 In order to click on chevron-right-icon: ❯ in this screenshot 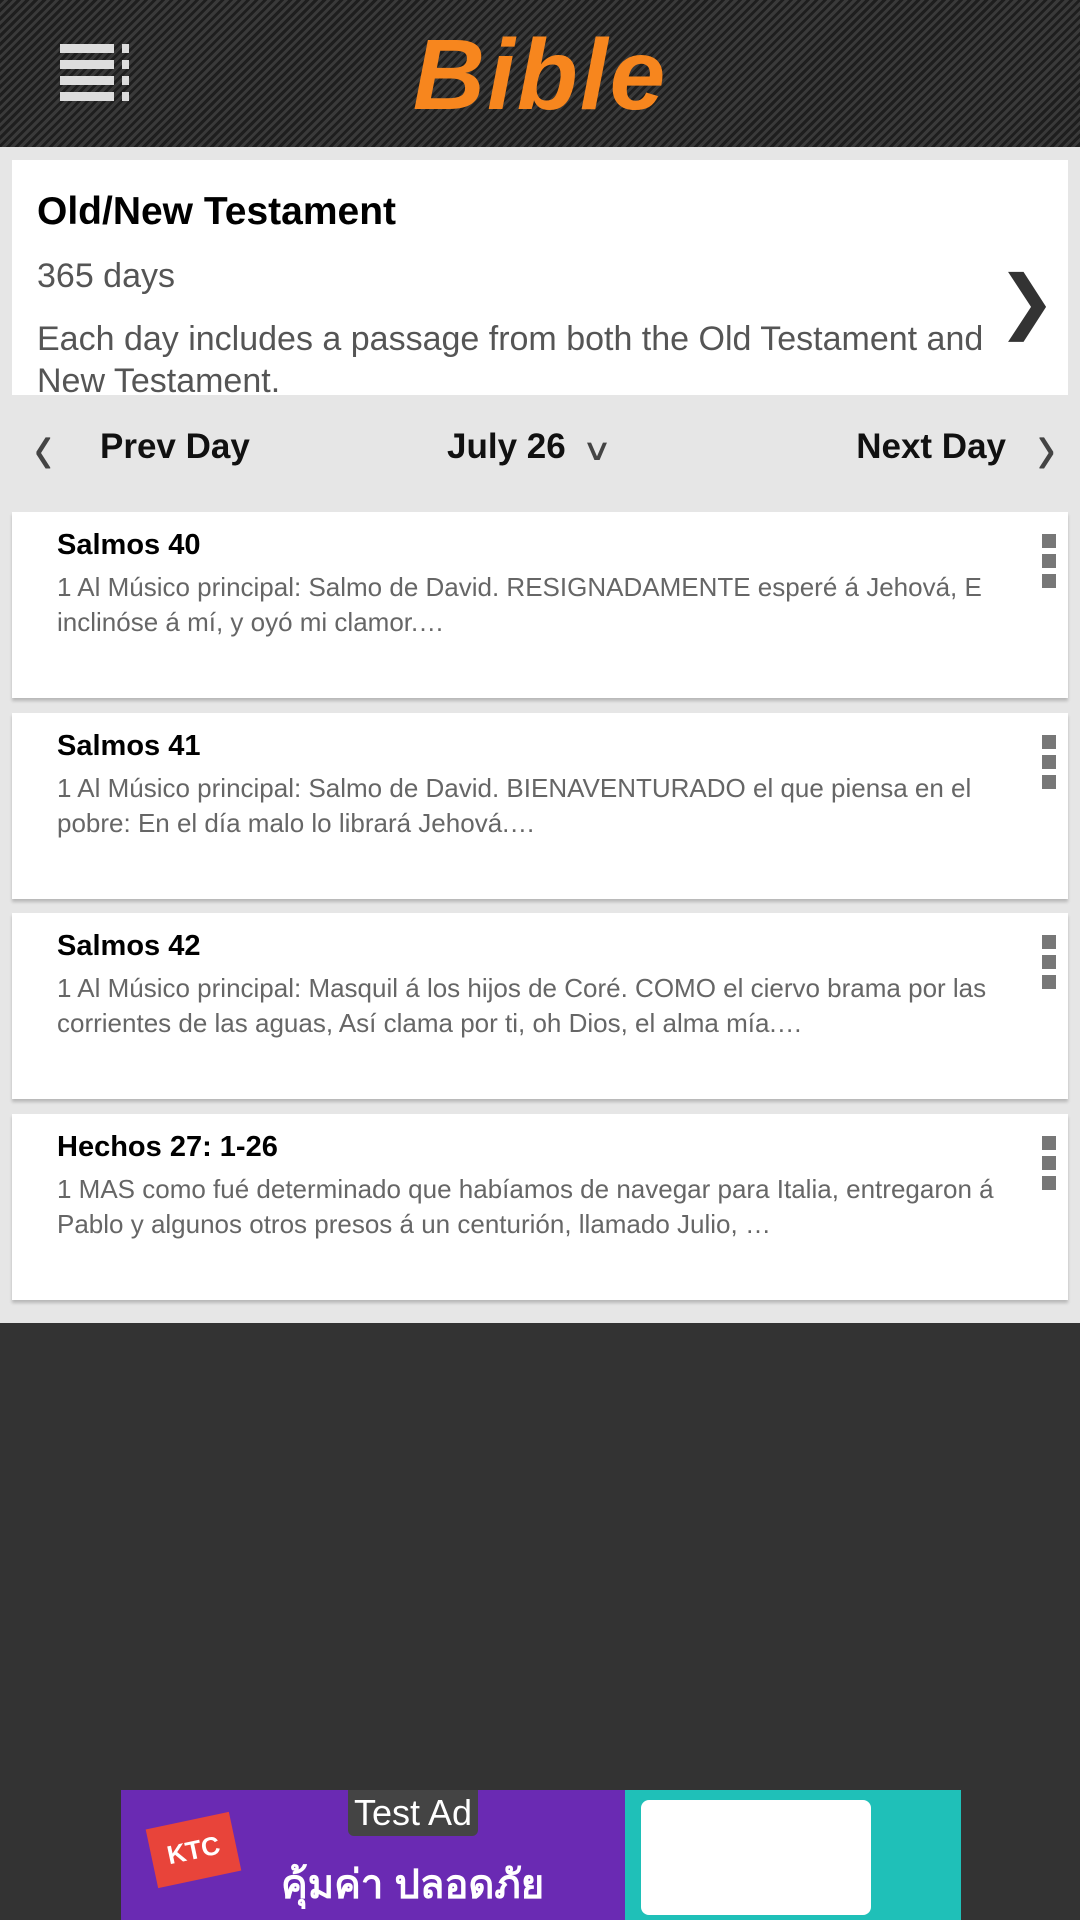, I will do `click(1026, 301)`.